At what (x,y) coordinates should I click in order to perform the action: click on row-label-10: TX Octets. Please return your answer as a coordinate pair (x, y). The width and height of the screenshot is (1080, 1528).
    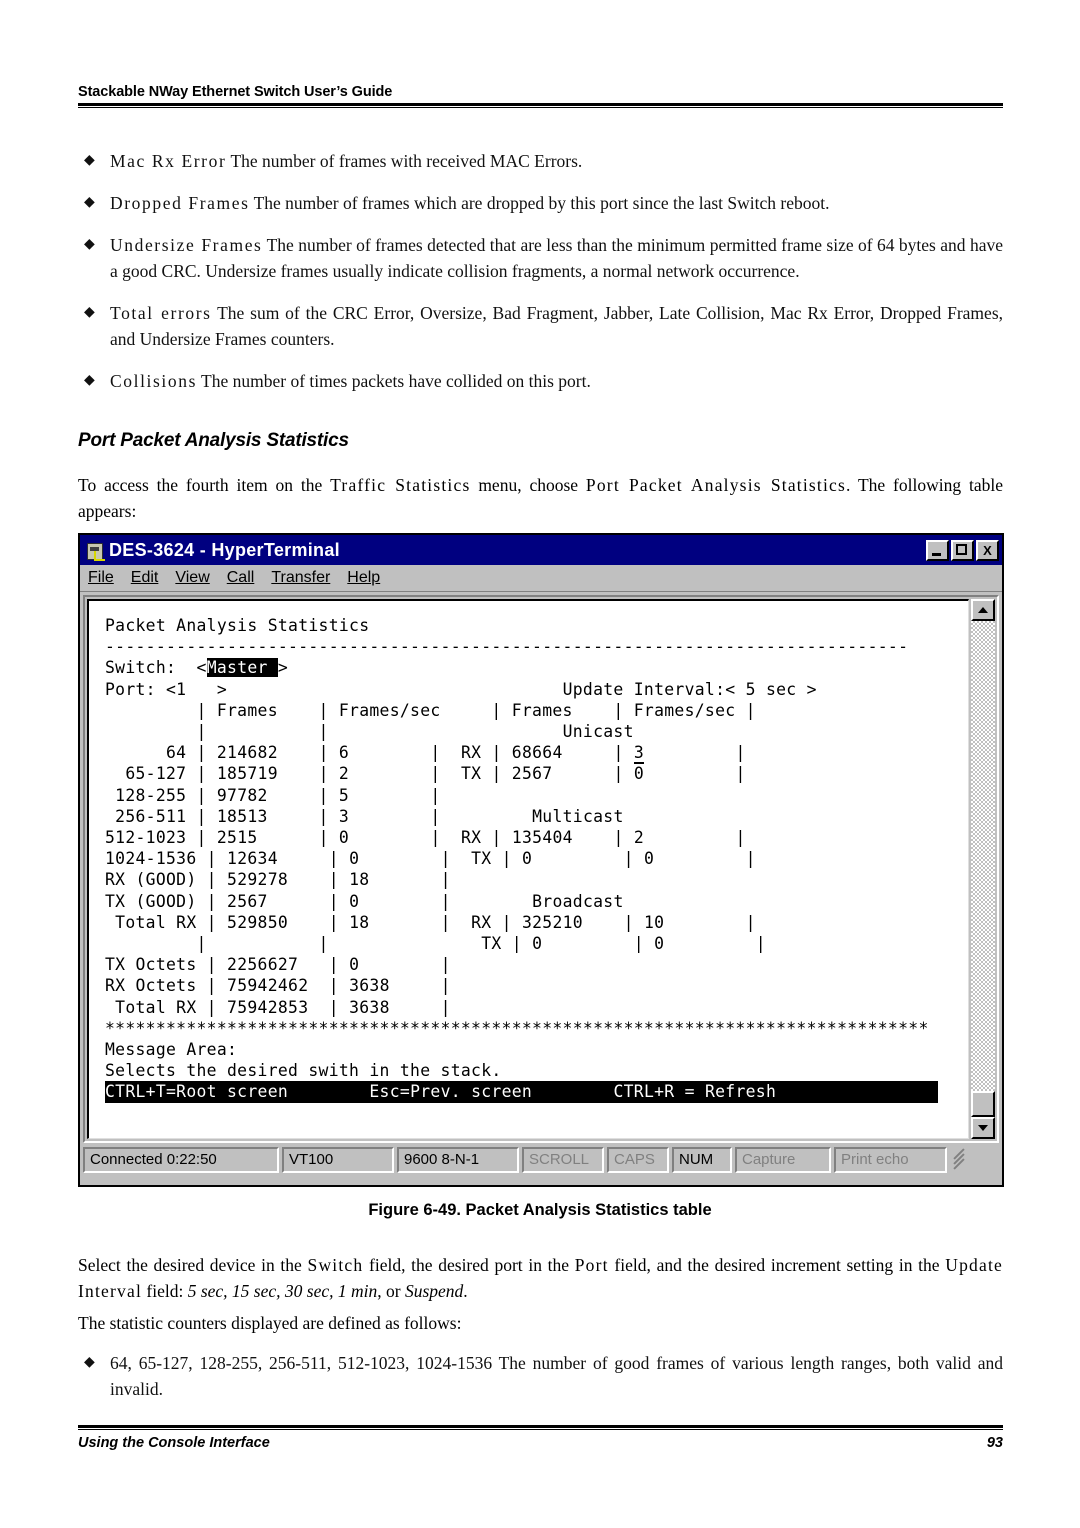
    Looking at the image, I should click on (151, 965).